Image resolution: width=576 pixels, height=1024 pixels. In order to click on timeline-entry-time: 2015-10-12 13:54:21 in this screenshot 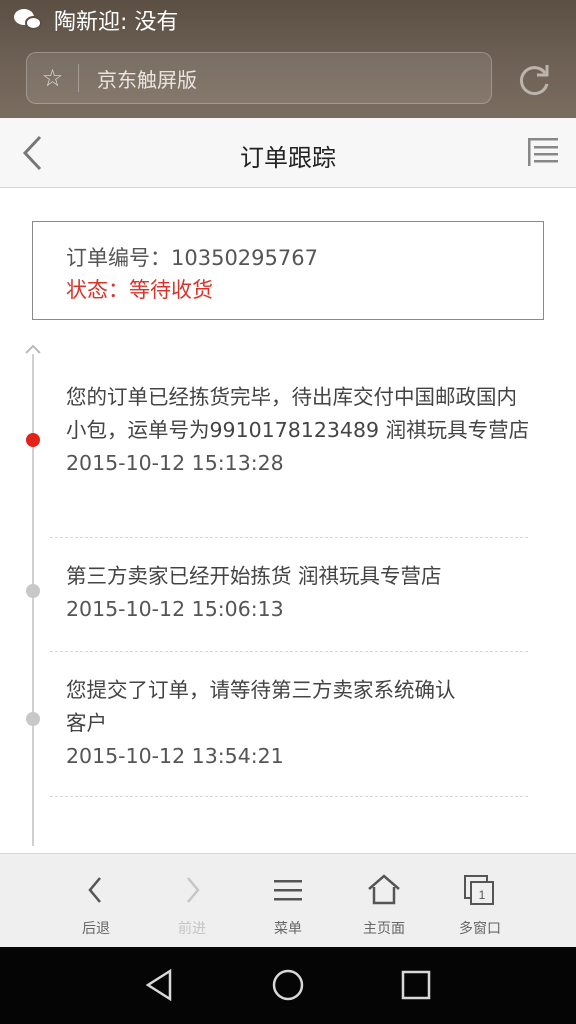, I will do `click(175, 756)`.